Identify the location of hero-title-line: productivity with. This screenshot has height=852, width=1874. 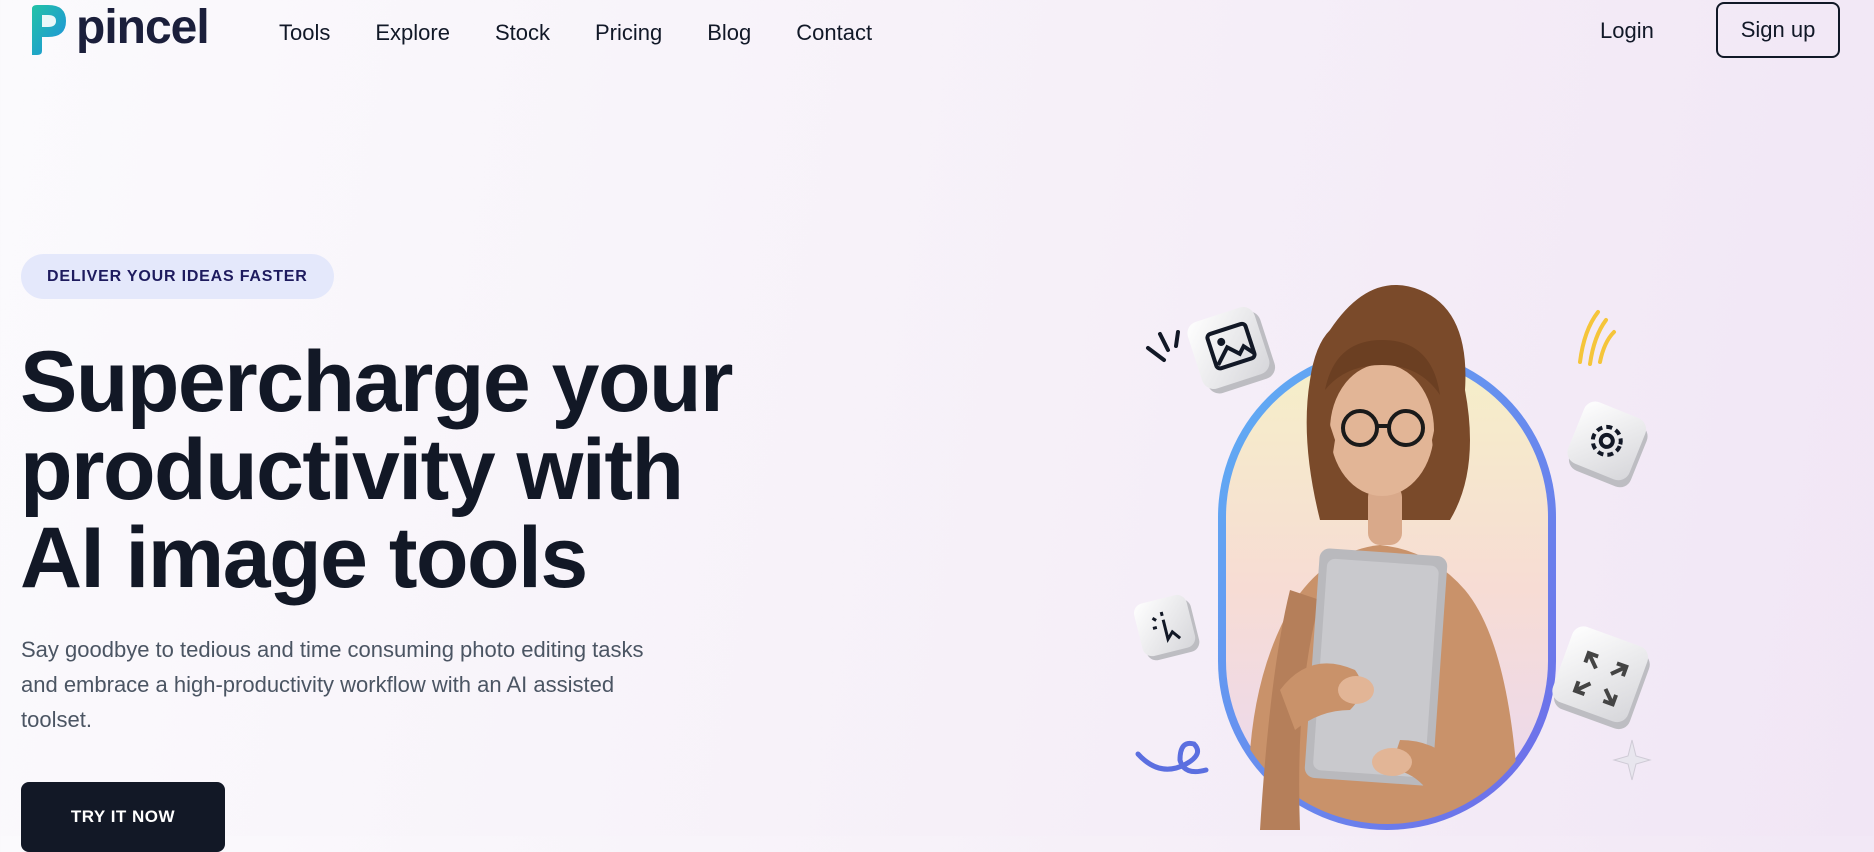
(352, 470).